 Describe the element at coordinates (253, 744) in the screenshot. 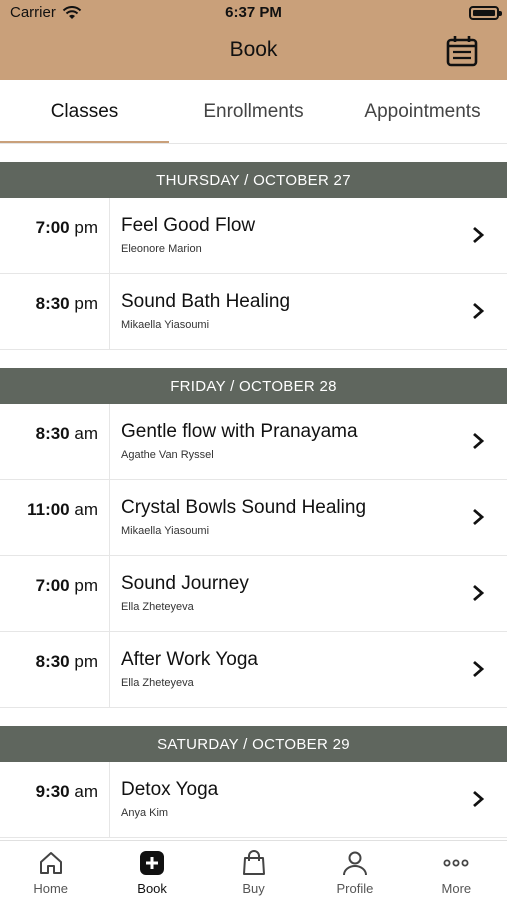

I see `day-header: SATURDAY / OCTOBER 29` at that location.